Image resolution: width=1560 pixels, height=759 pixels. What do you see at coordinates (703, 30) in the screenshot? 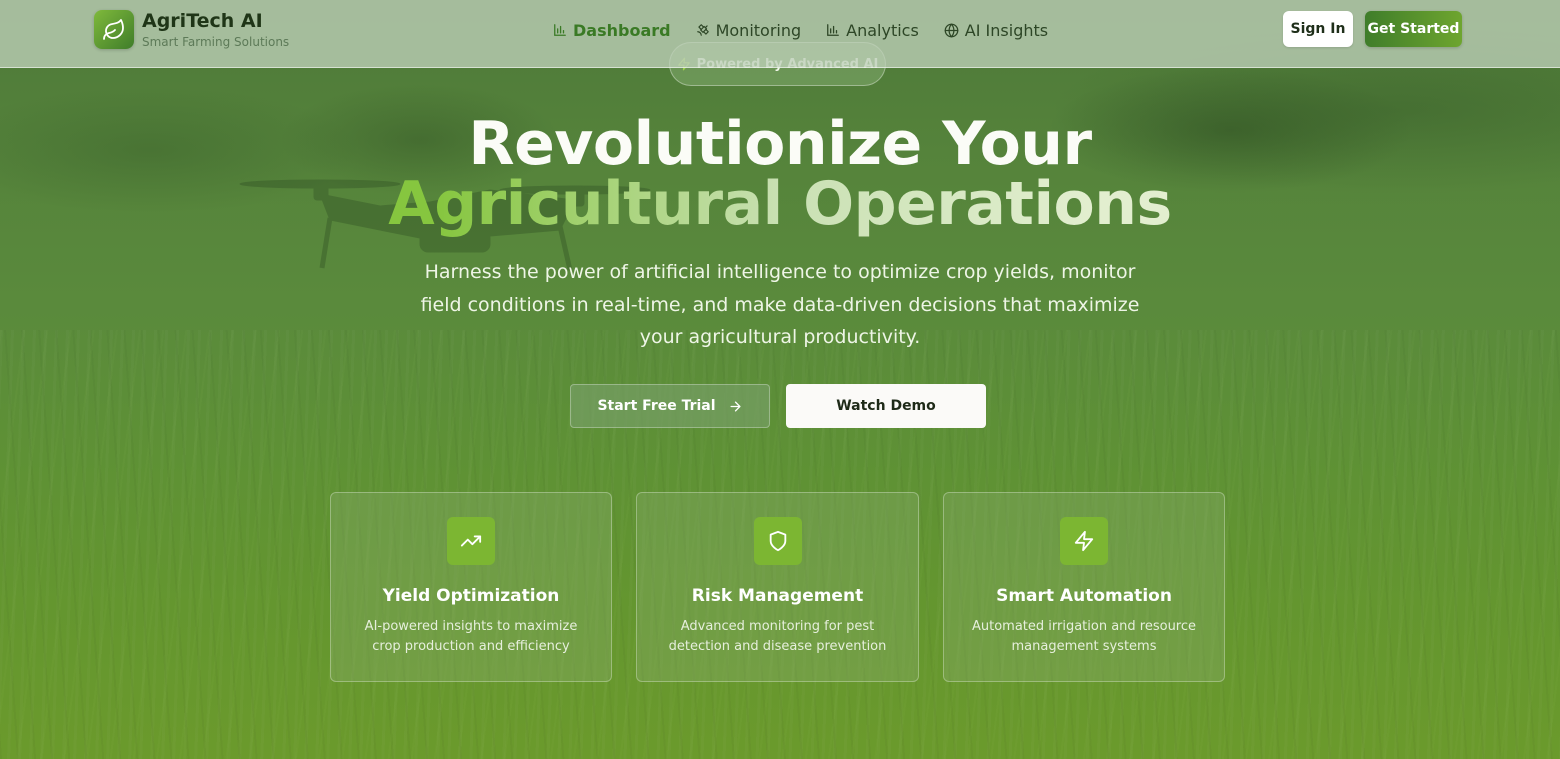
I see `satellite-icon` at bounding box center [703, 30].